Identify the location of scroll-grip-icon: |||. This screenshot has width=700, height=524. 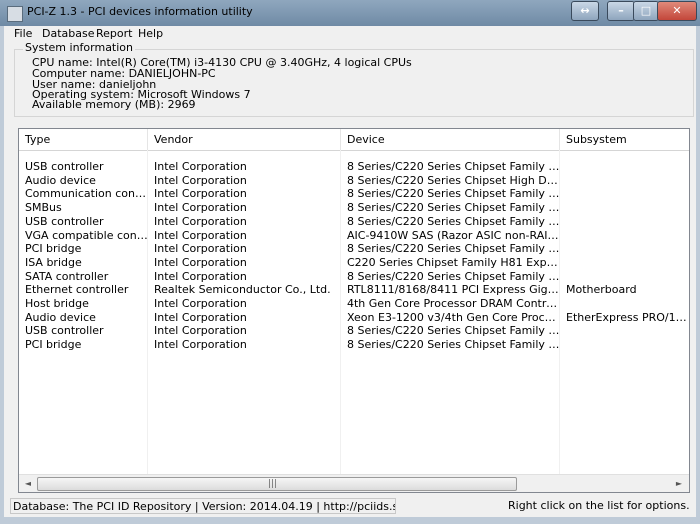
(273, 484).